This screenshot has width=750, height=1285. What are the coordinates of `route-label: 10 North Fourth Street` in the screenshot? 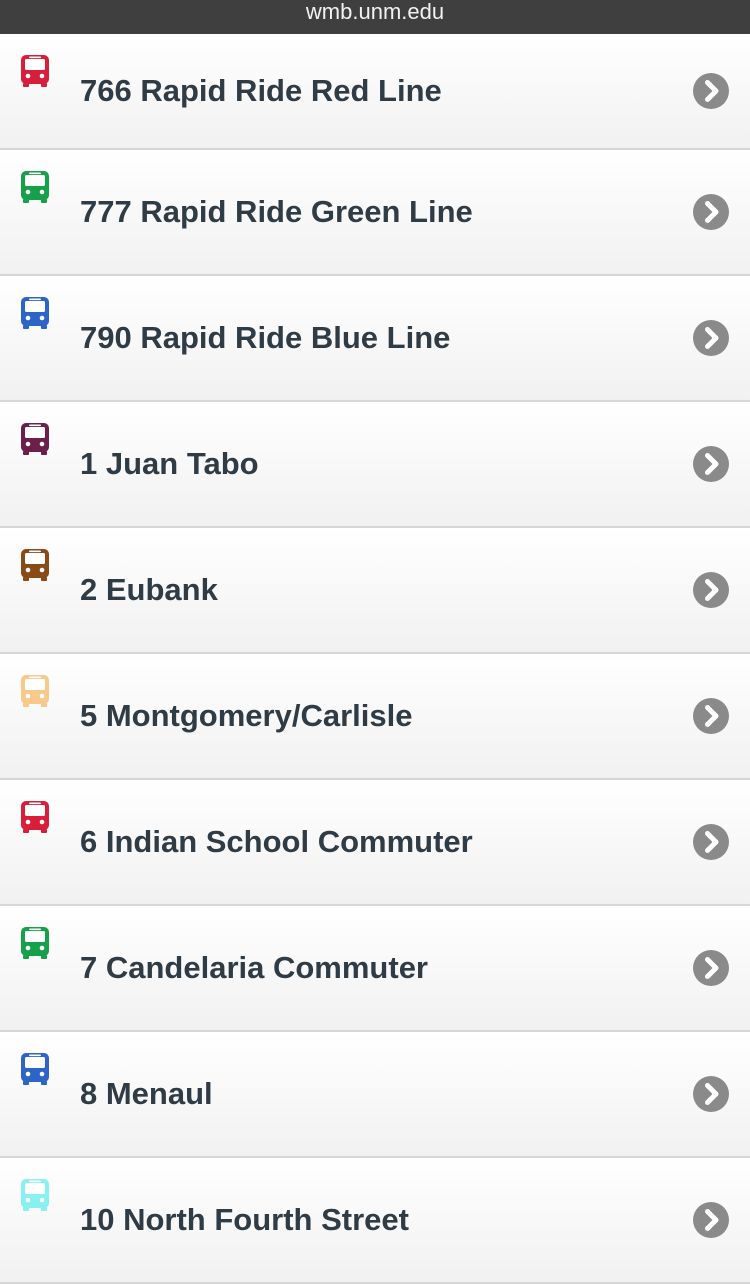 It's located at (244, 1219).